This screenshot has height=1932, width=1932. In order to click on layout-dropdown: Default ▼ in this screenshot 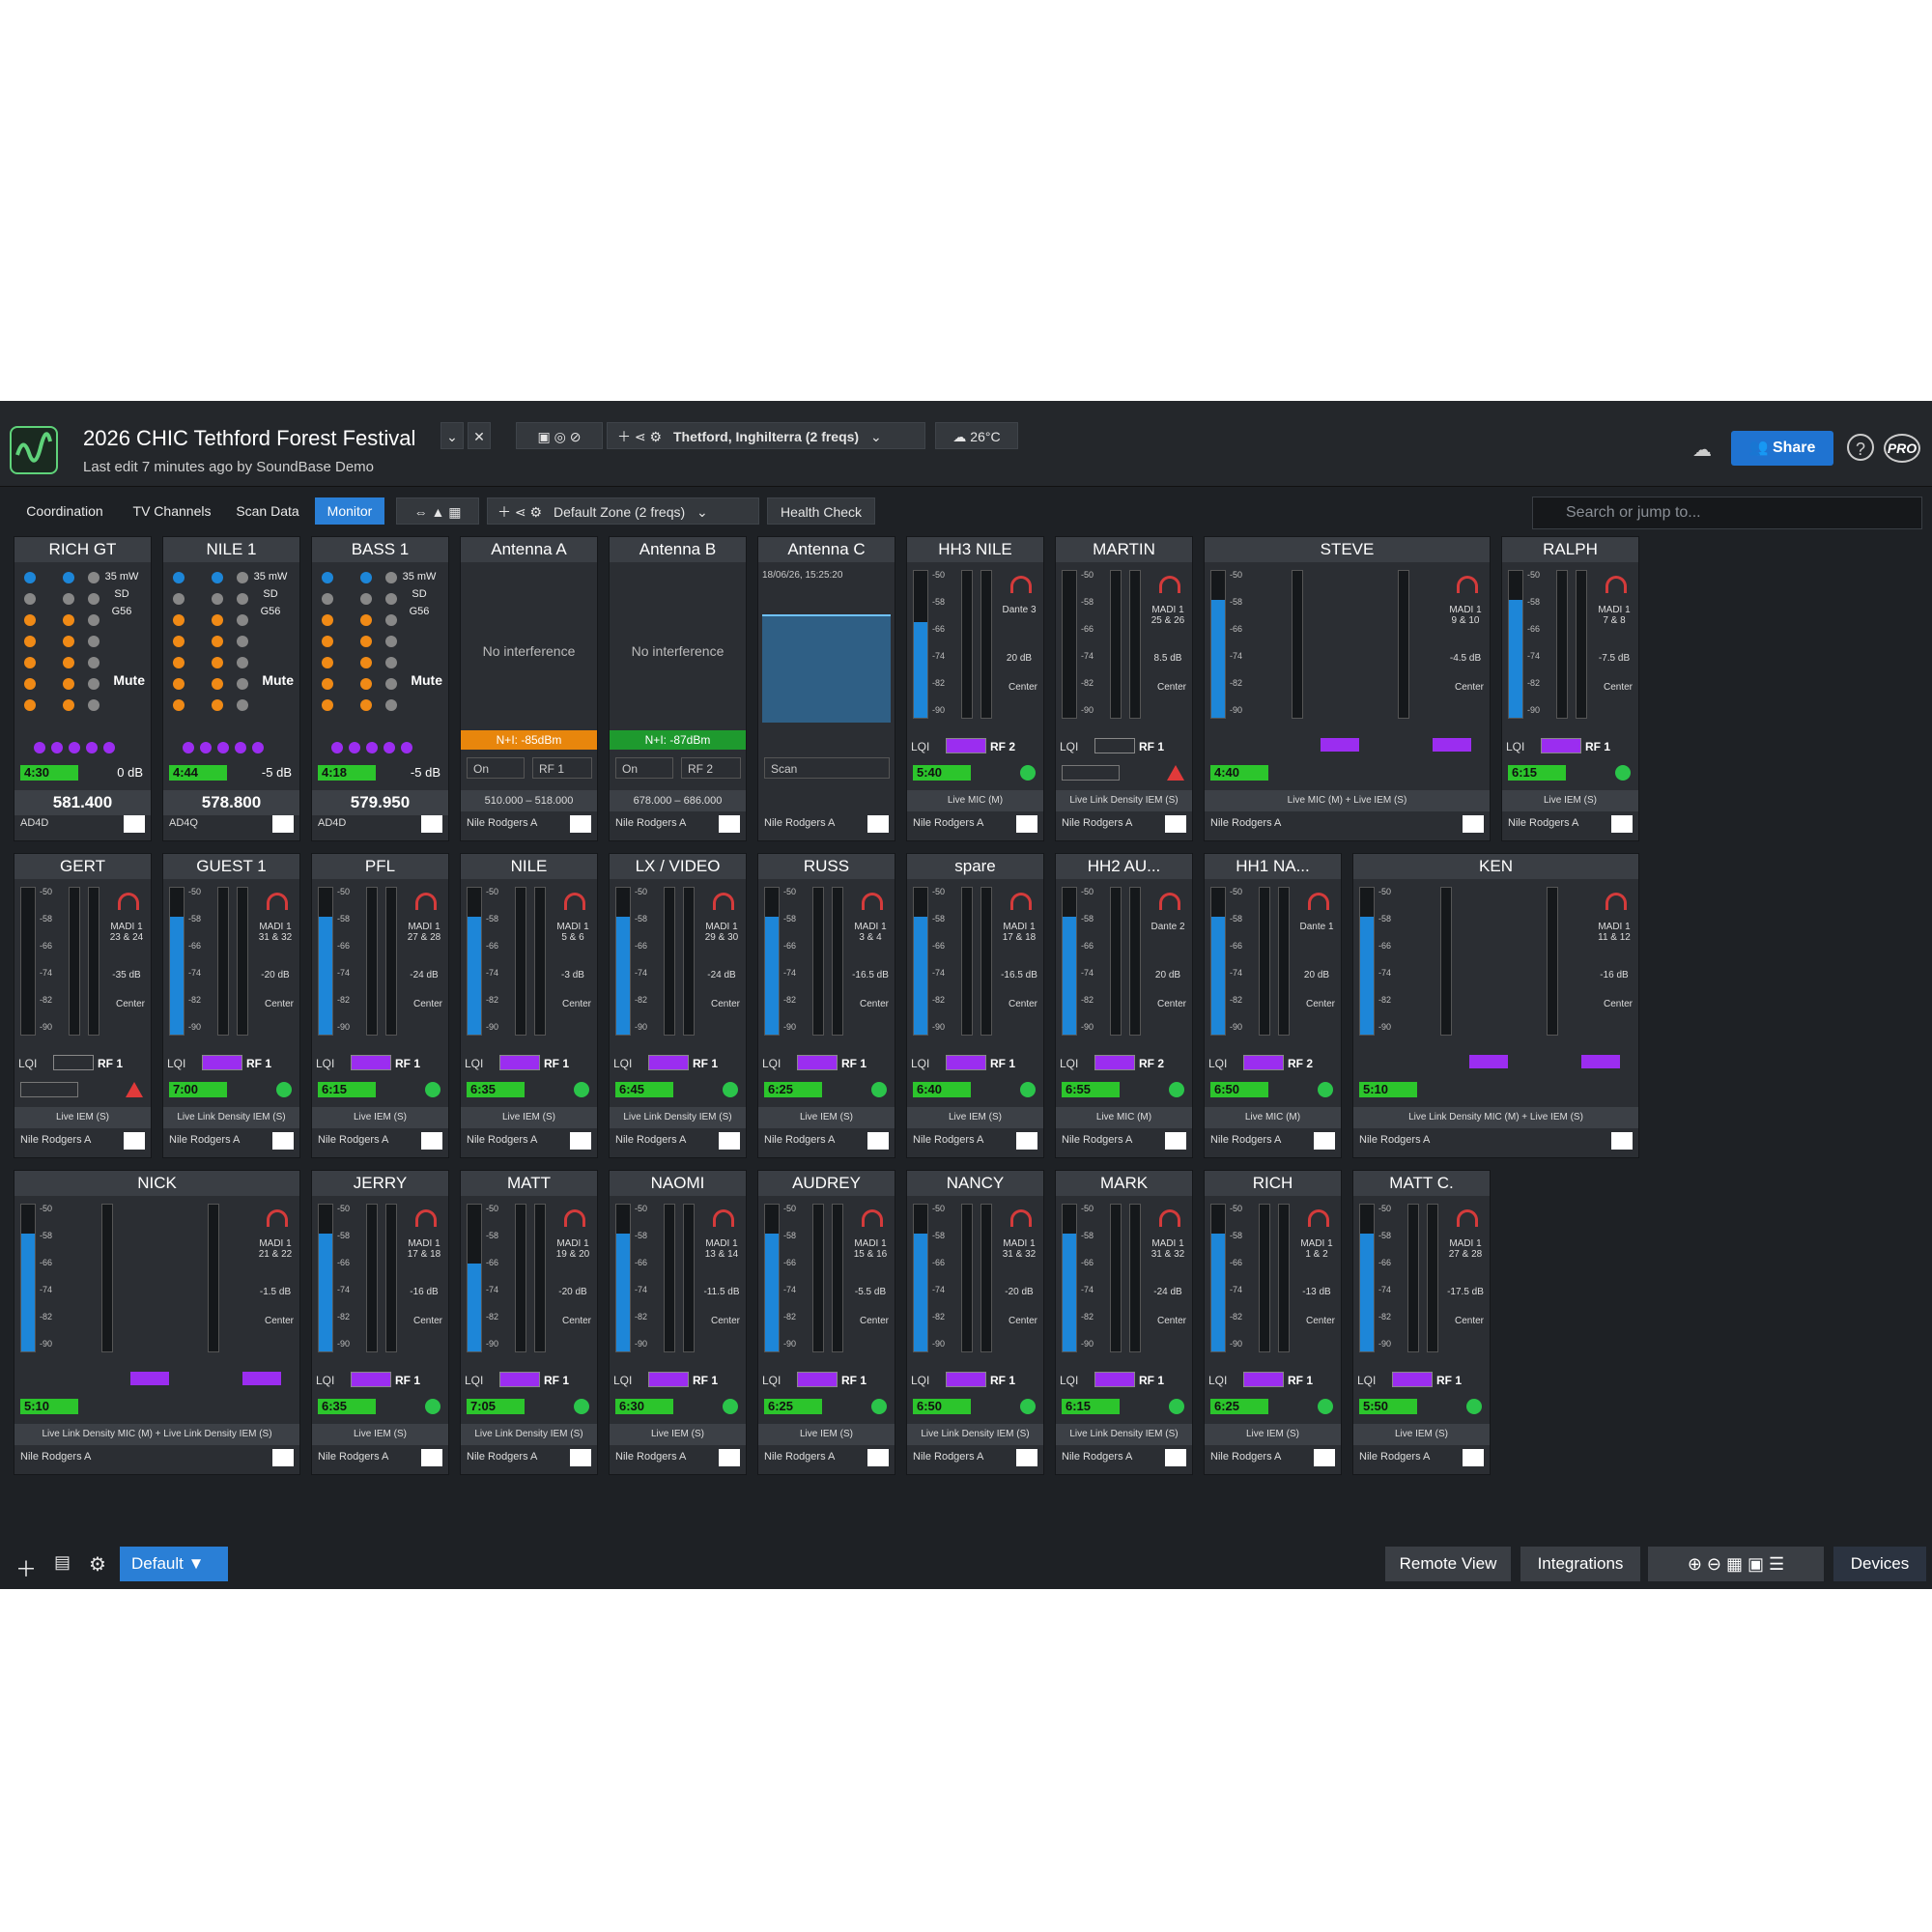, I will do `click(174, 1564)`.